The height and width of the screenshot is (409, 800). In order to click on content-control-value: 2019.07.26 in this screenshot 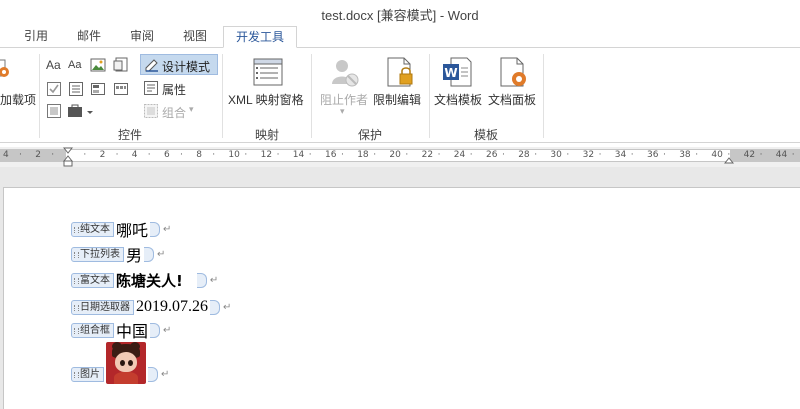, I will do `click(172, 307)`.